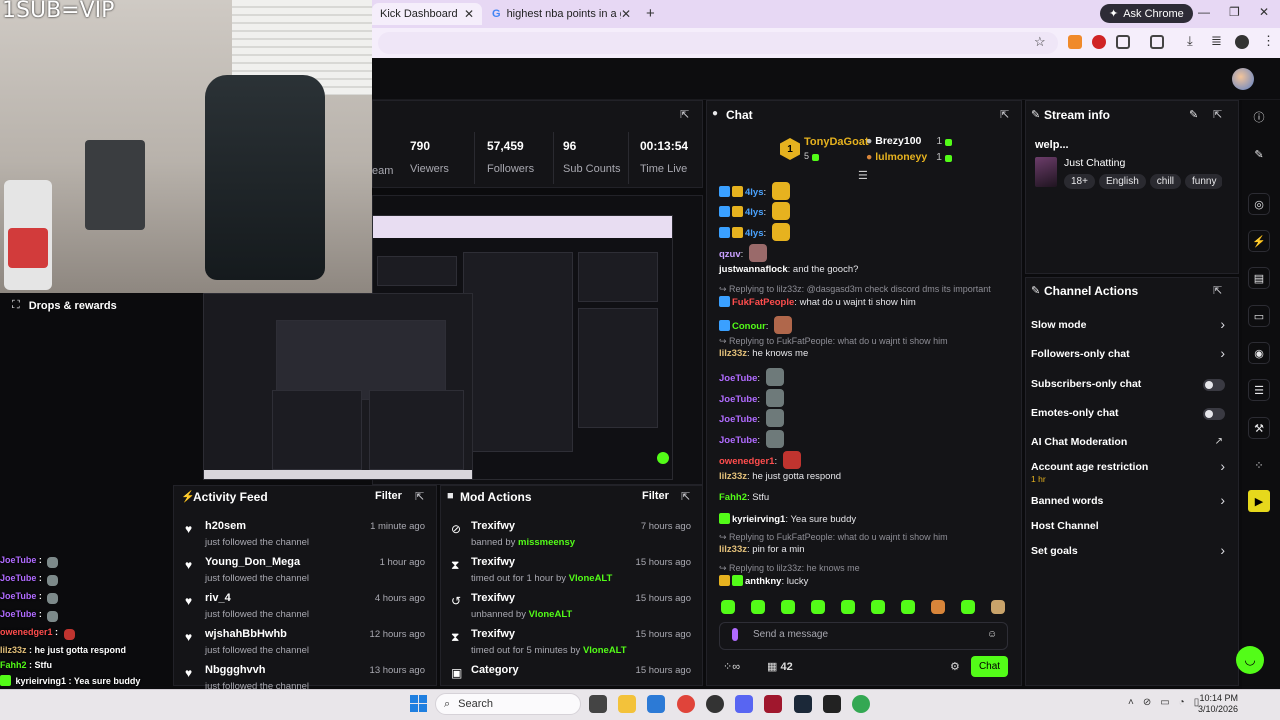 This screenshot has width=1280, height=720. I want to click on chat-gear-icon: ⚙, so click(955, 666).